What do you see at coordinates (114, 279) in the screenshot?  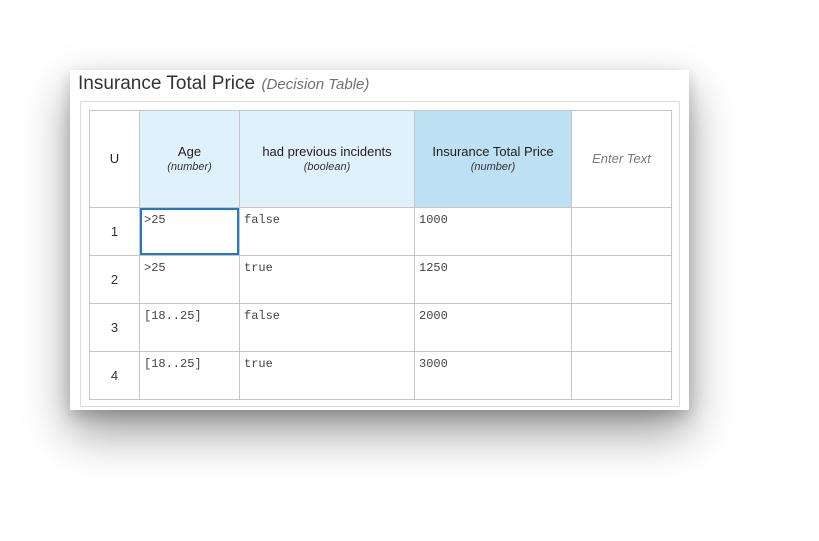 I see `row-number: 2` at bounding box center [114, 279].